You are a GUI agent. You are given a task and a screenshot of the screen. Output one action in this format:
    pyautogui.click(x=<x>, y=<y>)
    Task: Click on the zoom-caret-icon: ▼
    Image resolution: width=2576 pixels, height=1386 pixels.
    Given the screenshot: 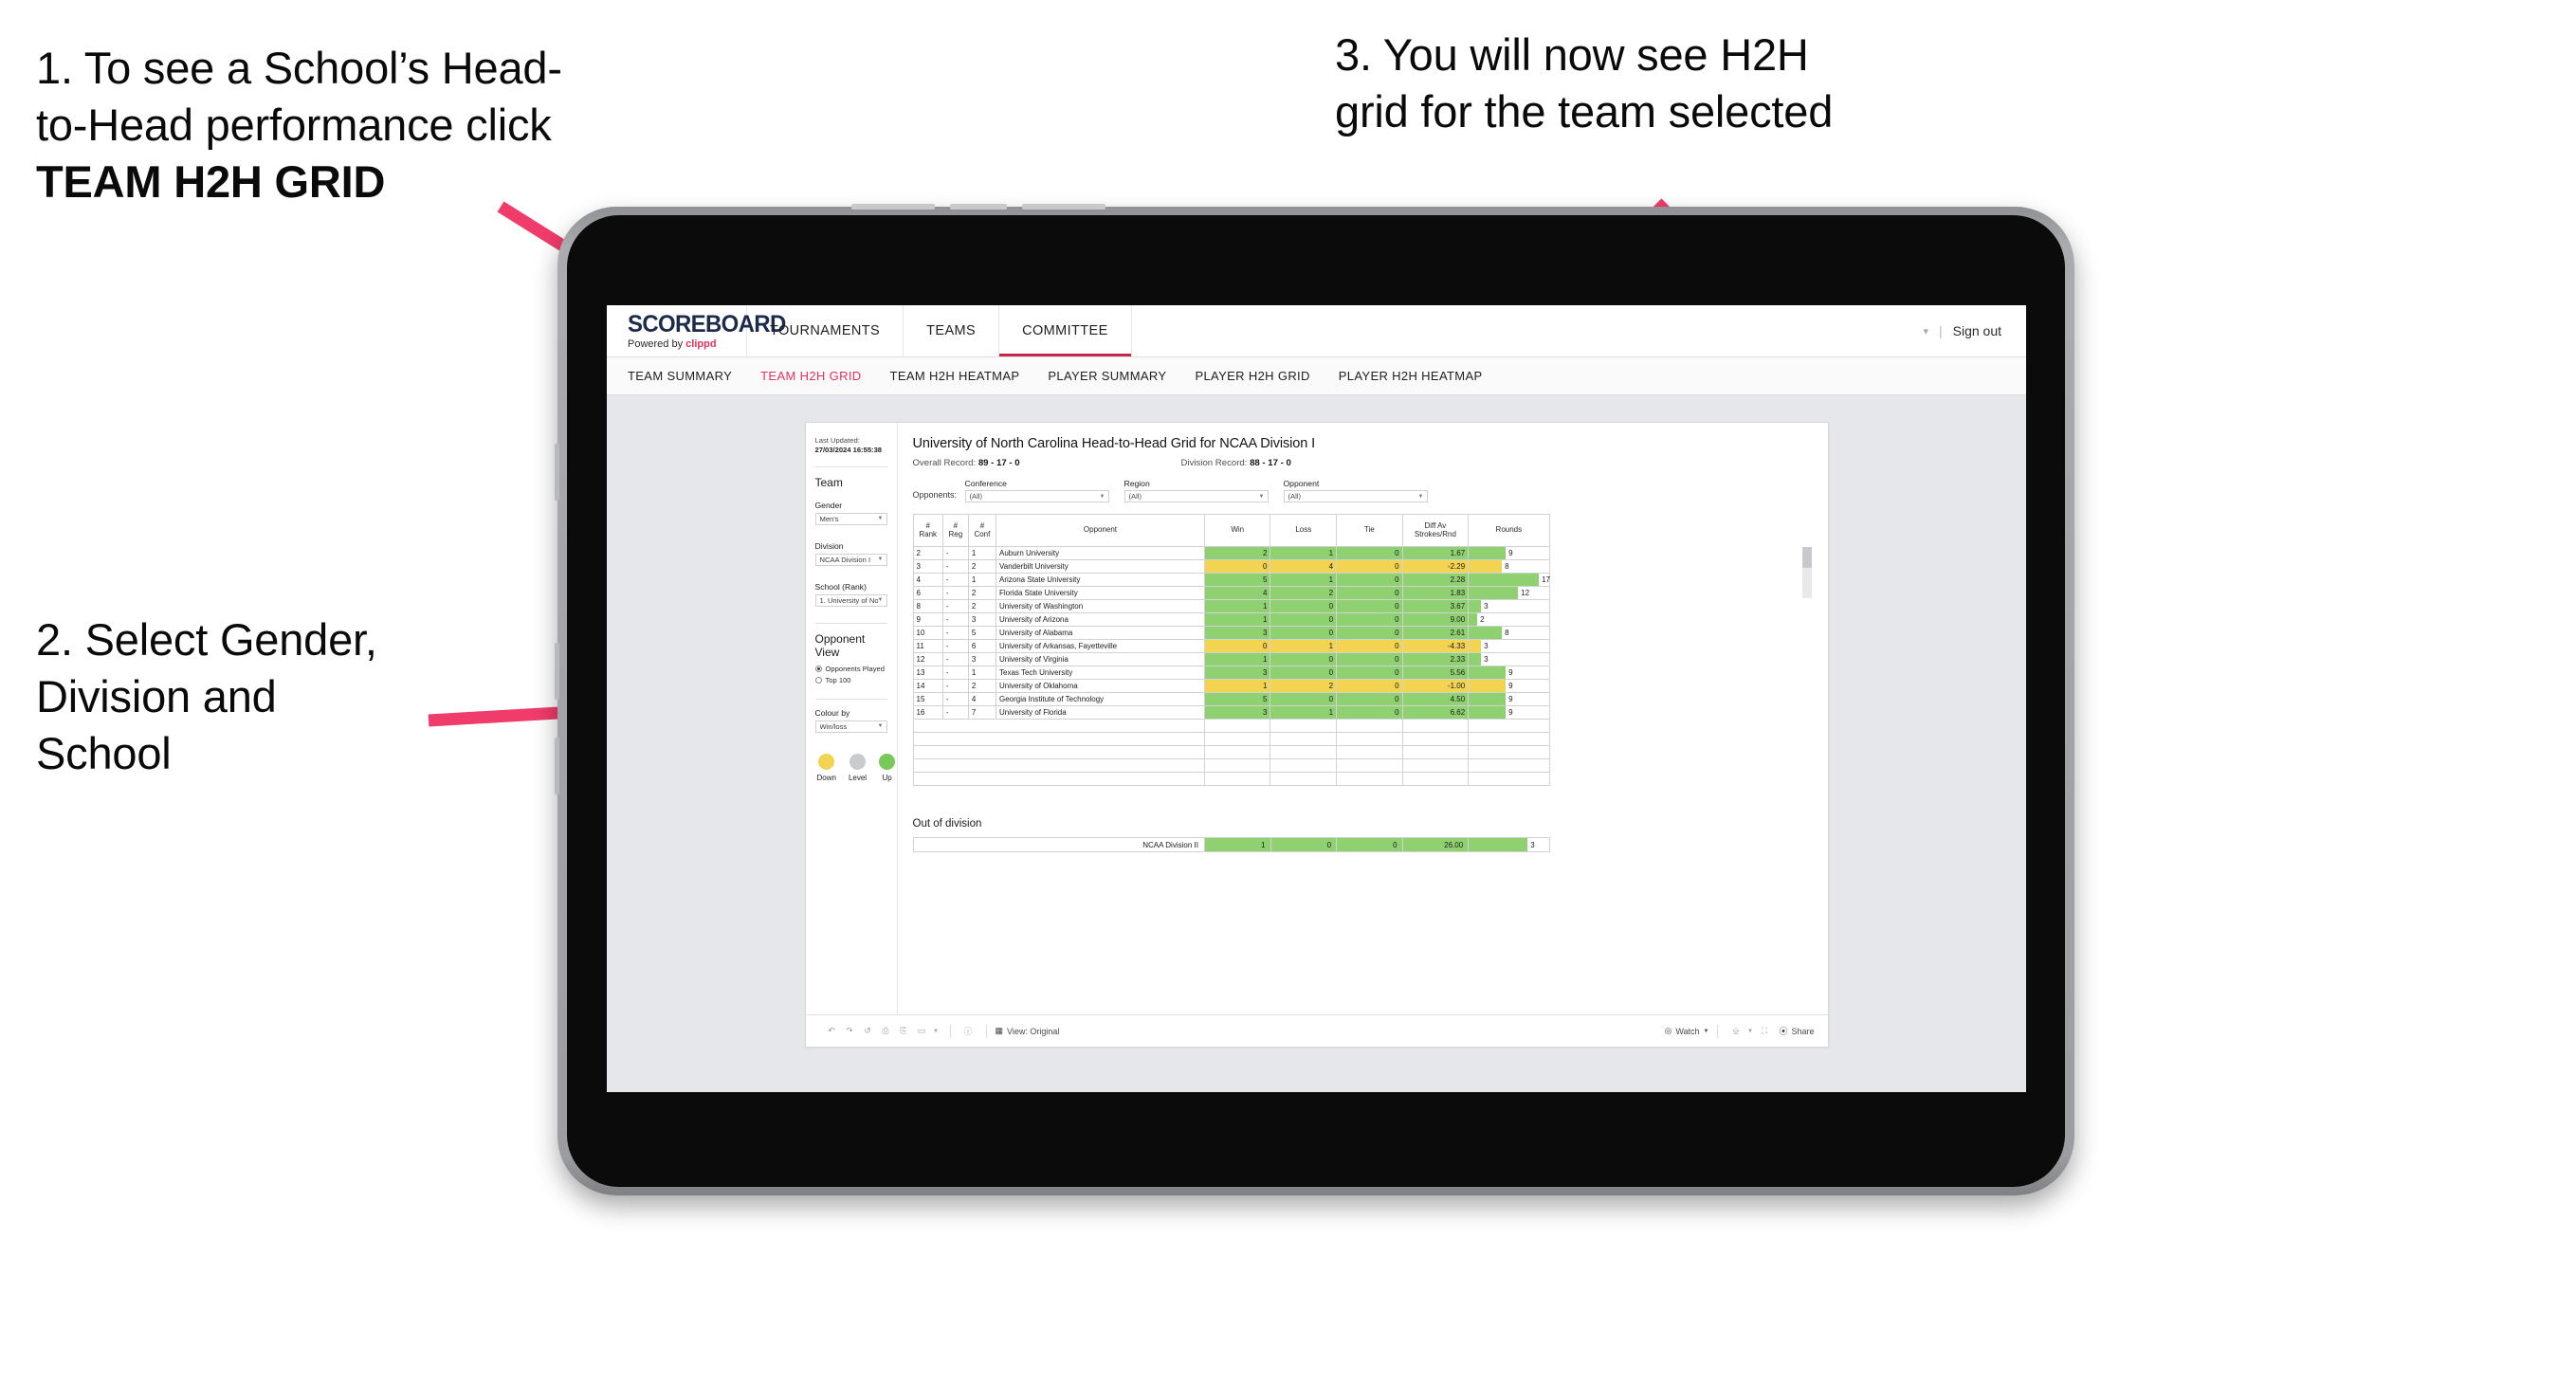 What is the action you would take?
    pyautogui.click(x=936, y=1031)
    